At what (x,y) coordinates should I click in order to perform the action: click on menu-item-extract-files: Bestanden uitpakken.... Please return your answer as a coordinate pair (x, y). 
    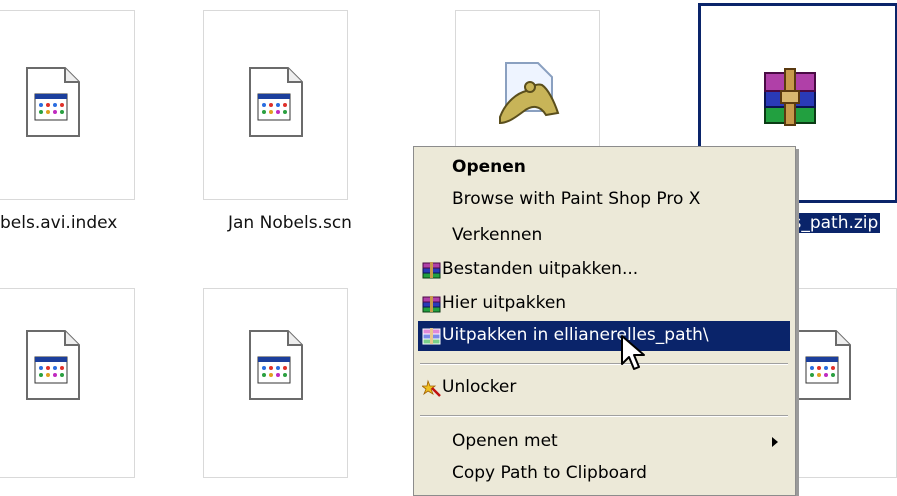
    Looking at the image, I should click on (604, 270).